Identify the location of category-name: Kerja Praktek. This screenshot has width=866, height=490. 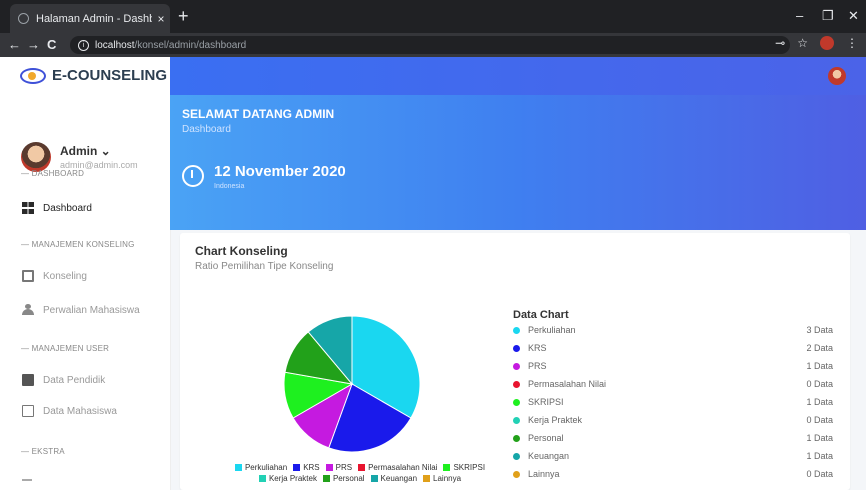
(555, 420).